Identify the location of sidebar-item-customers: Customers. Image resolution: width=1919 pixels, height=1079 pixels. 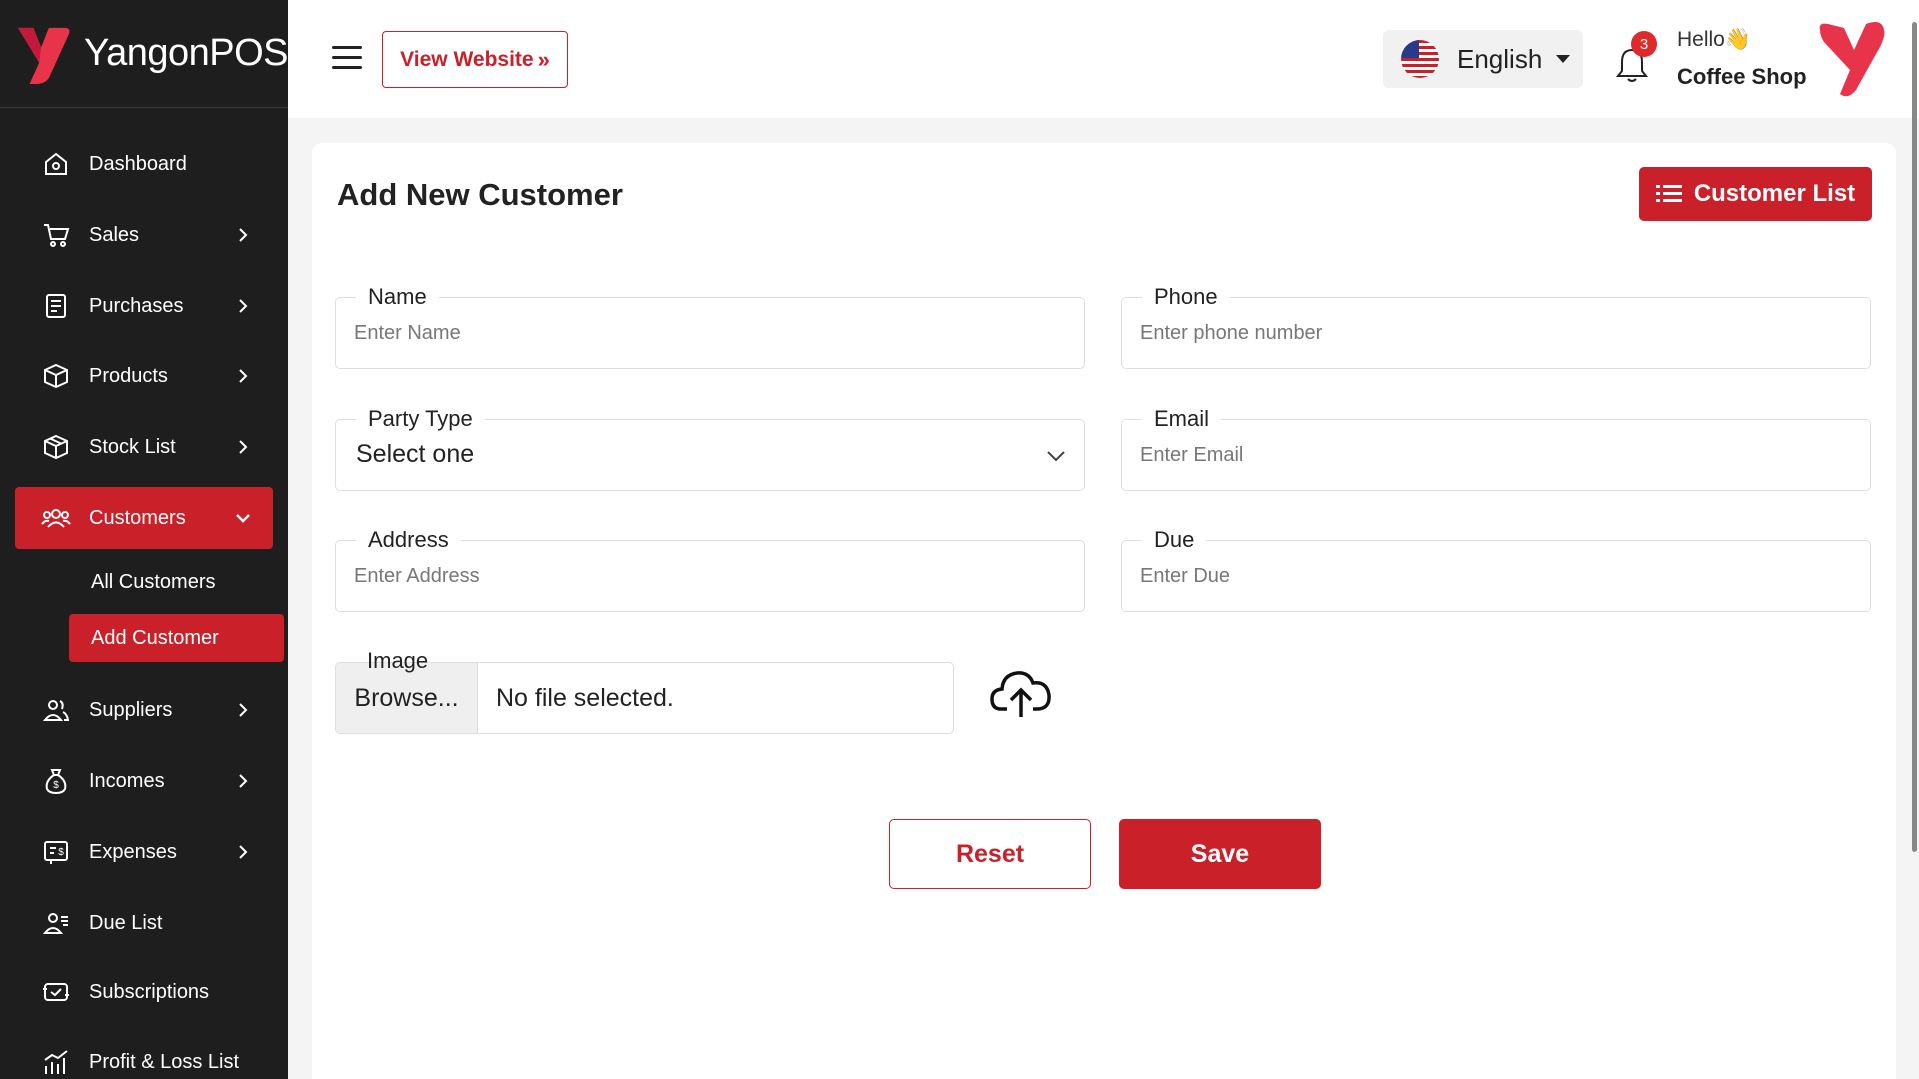
(144, 518).